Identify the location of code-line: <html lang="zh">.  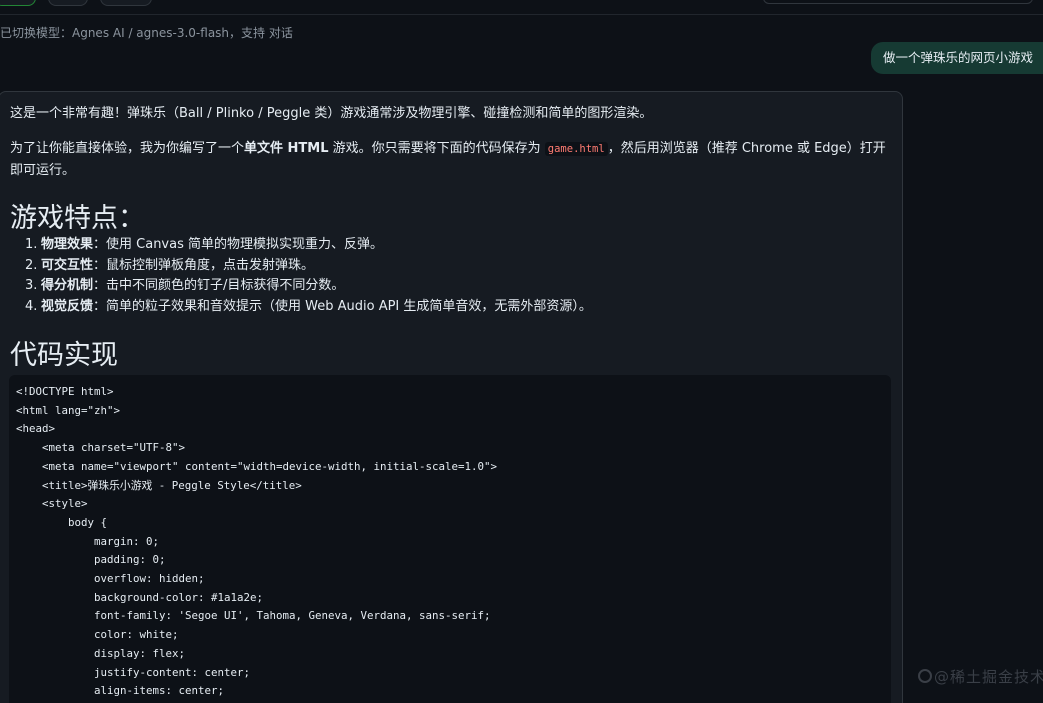
(68, 410).